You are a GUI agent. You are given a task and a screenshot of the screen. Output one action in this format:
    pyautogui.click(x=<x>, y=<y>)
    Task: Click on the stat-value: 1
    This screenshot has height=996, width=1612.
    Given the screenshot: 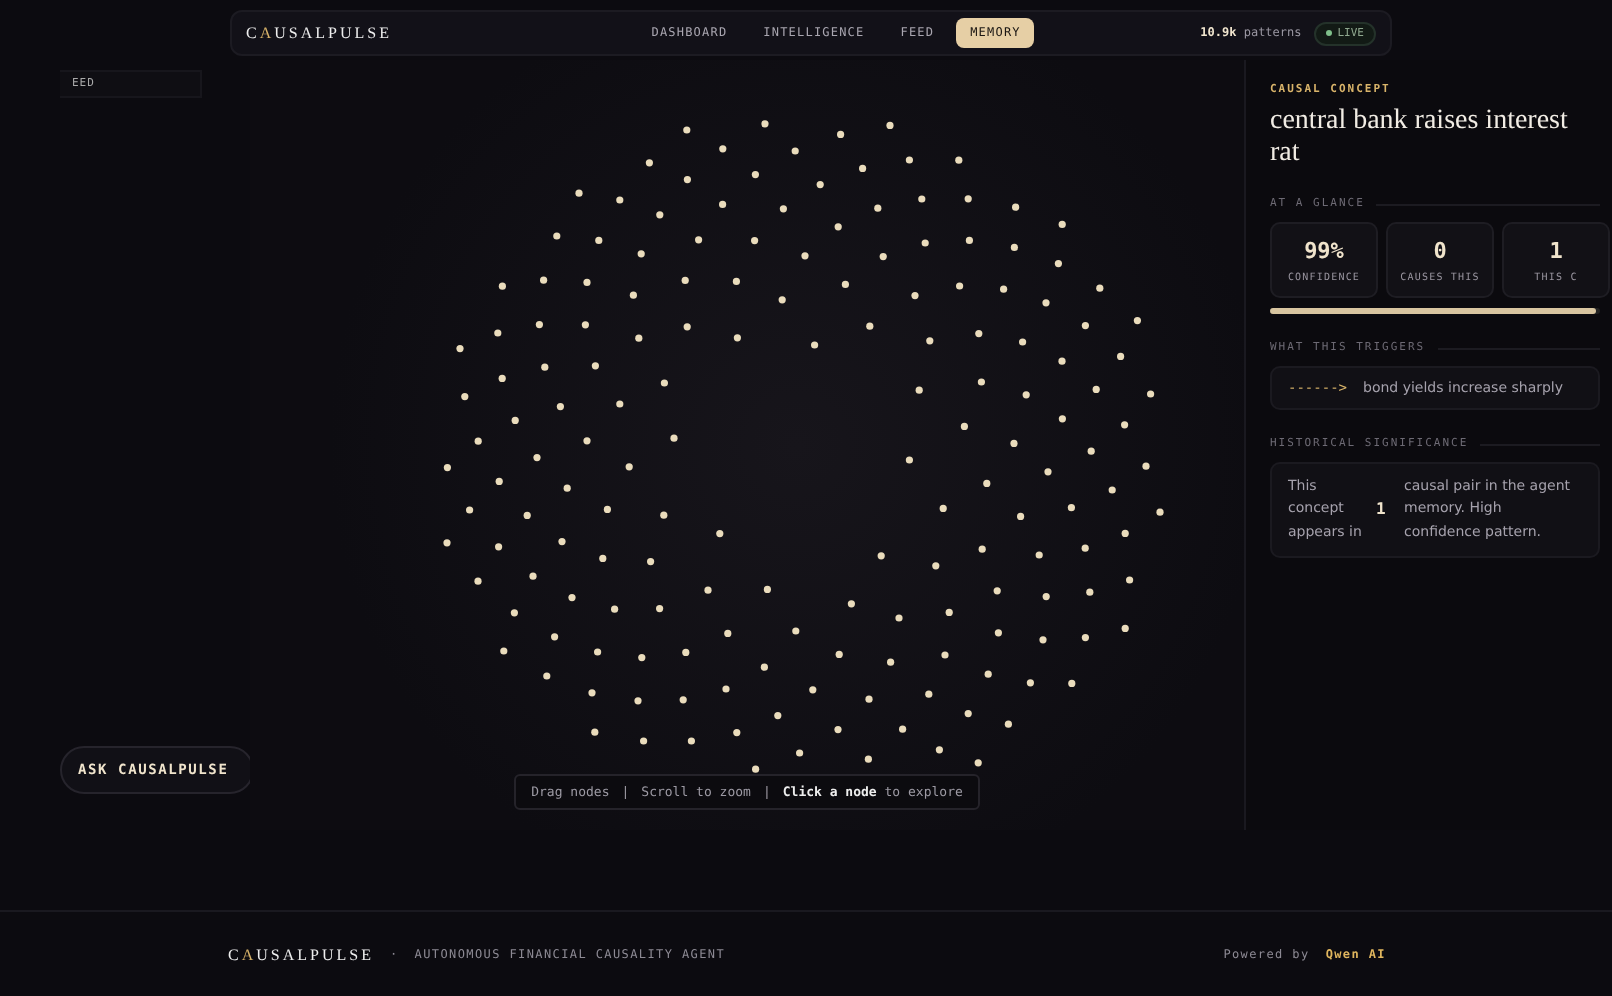 What is the action you would take?
    pyautogui.click(x=1556, y=251)
    